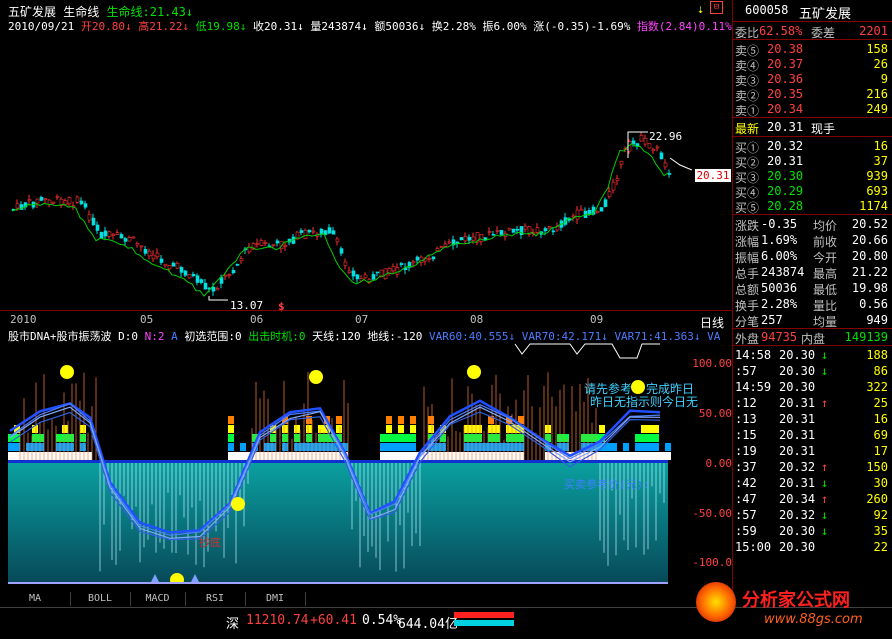  What do you see at coordinates (275, 599) in the screenshot?
I see `tab-dmi: DMI` at bounding box center [275, 599].